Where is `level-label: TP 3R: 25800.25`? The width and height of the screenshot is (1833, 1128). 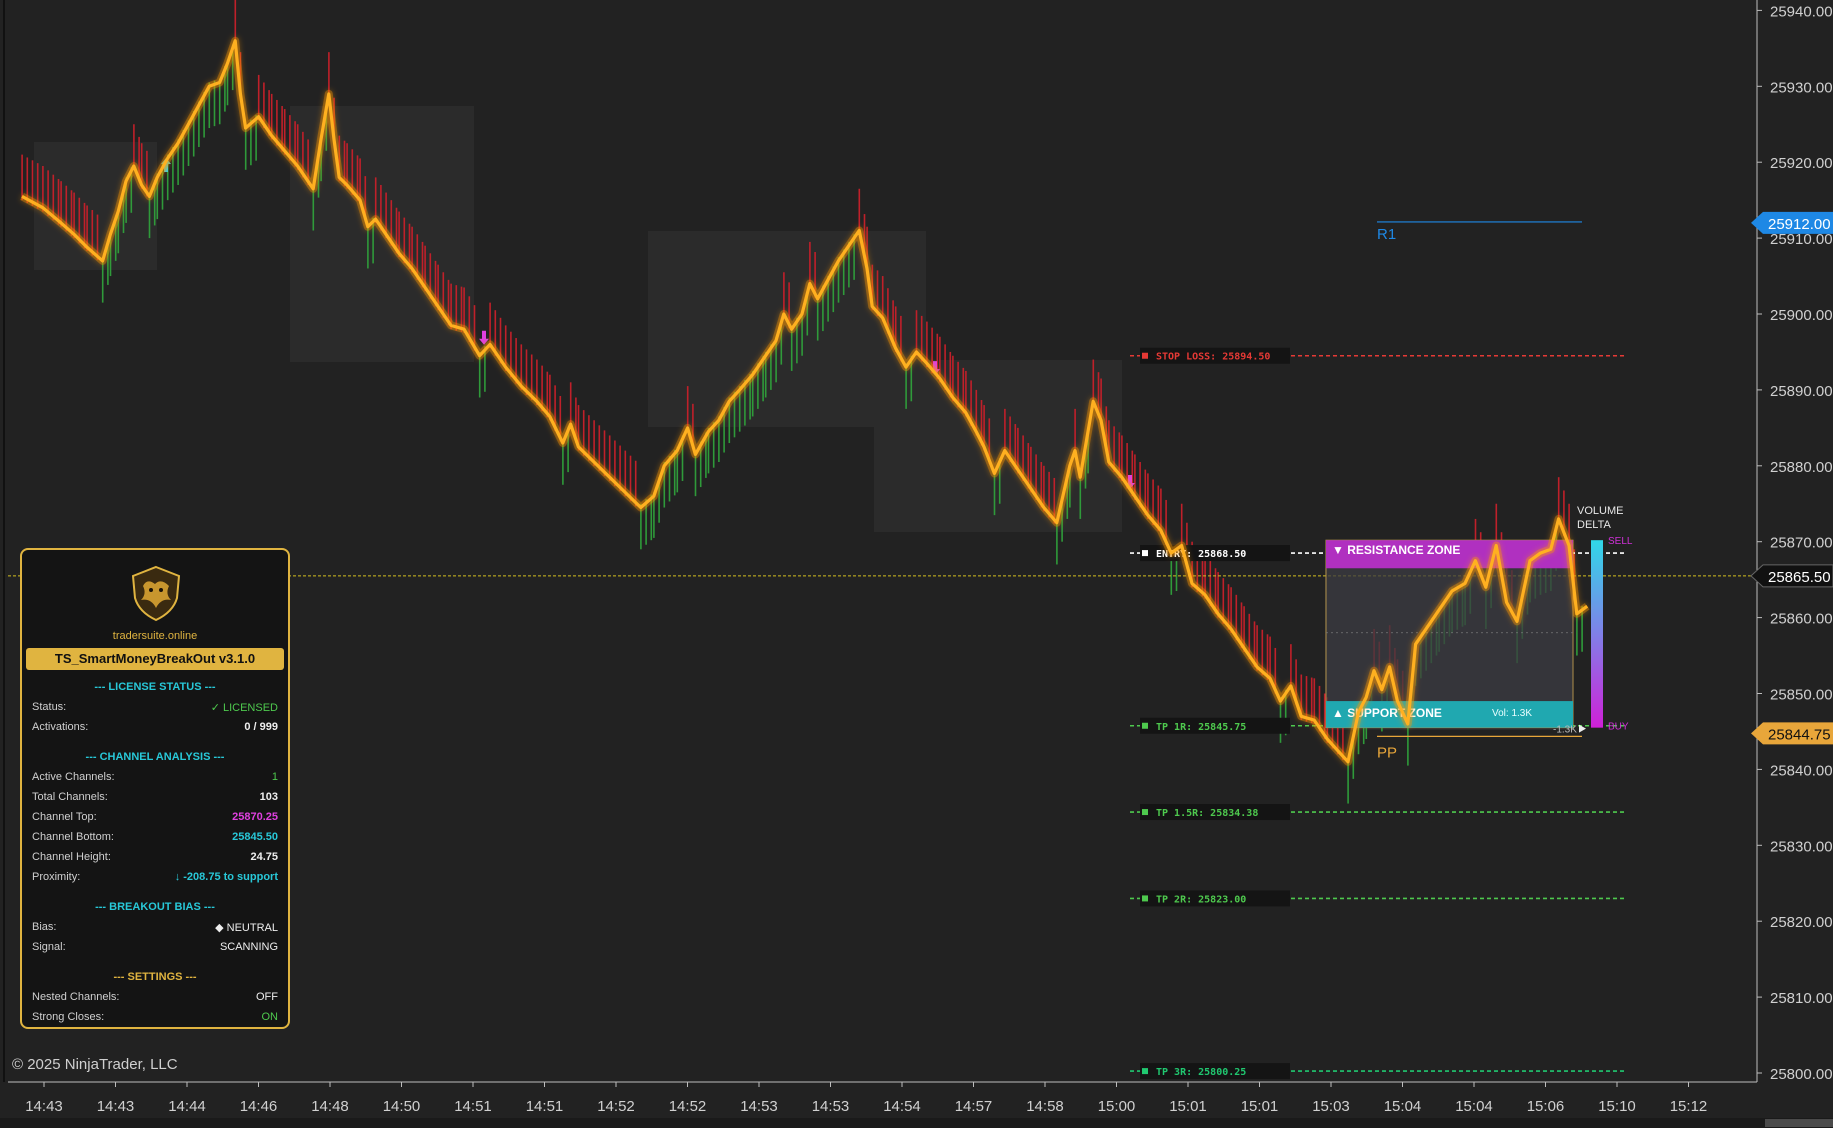
level-label: TP 3R: 25800.25 is located at coordinates (1201, 1072).